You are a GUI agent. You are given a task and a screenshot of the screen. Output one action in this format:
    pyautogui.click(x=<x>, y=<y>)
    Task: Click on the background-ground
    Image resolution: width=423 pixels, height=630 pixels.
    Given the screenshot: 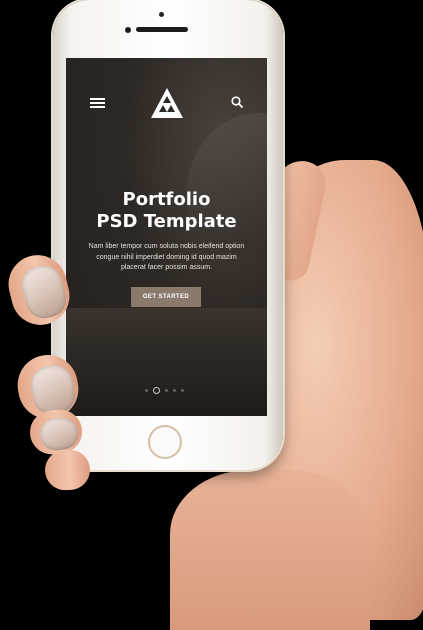 What is the action you would take?
    pyautogui.click(x=166, y=362)
    